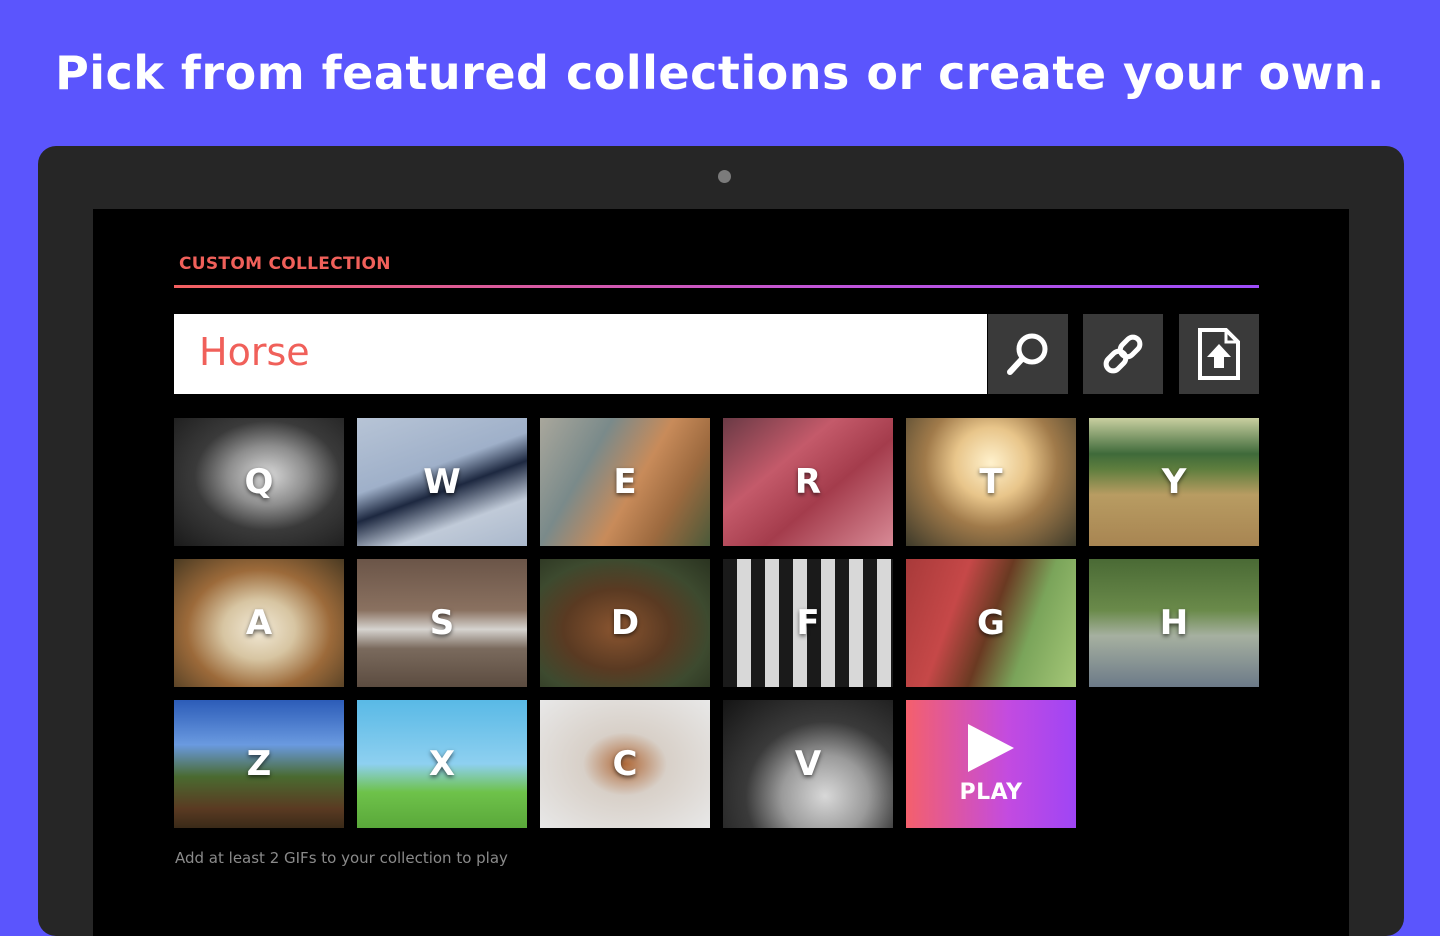  I want to click on tile-letter: S, so click(442, 623).